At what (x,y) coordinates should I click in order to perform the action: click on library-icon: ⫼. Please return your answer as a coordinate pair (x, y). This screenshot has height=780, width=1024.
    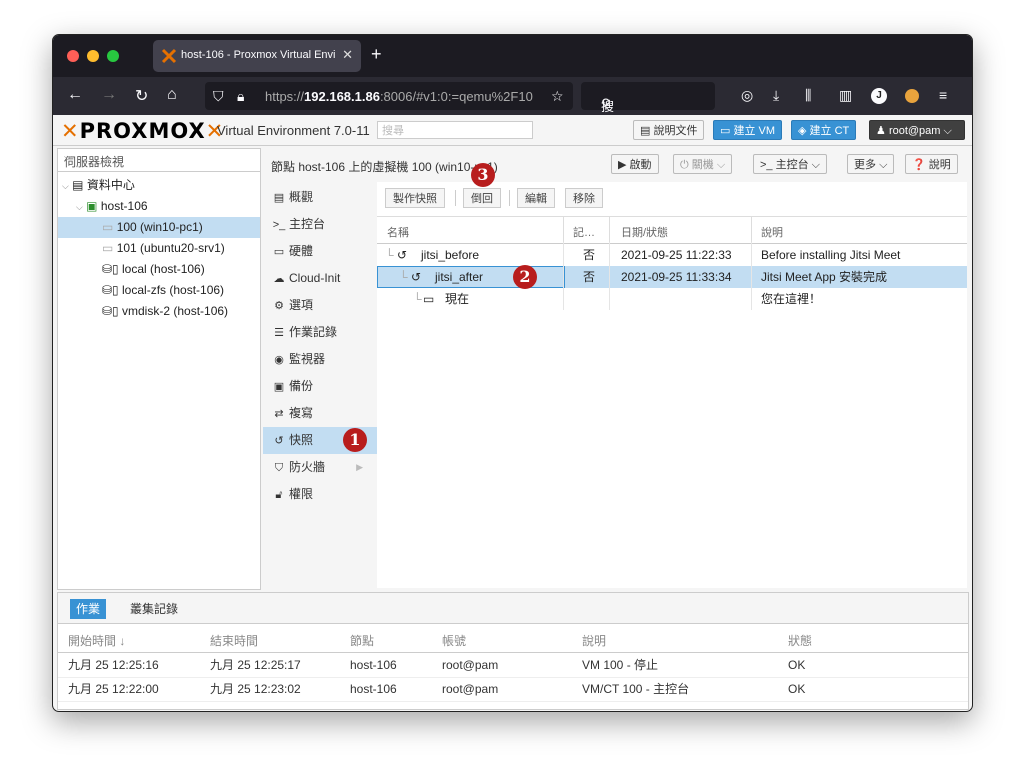
    Looking at the image, I should click on (808, 95).